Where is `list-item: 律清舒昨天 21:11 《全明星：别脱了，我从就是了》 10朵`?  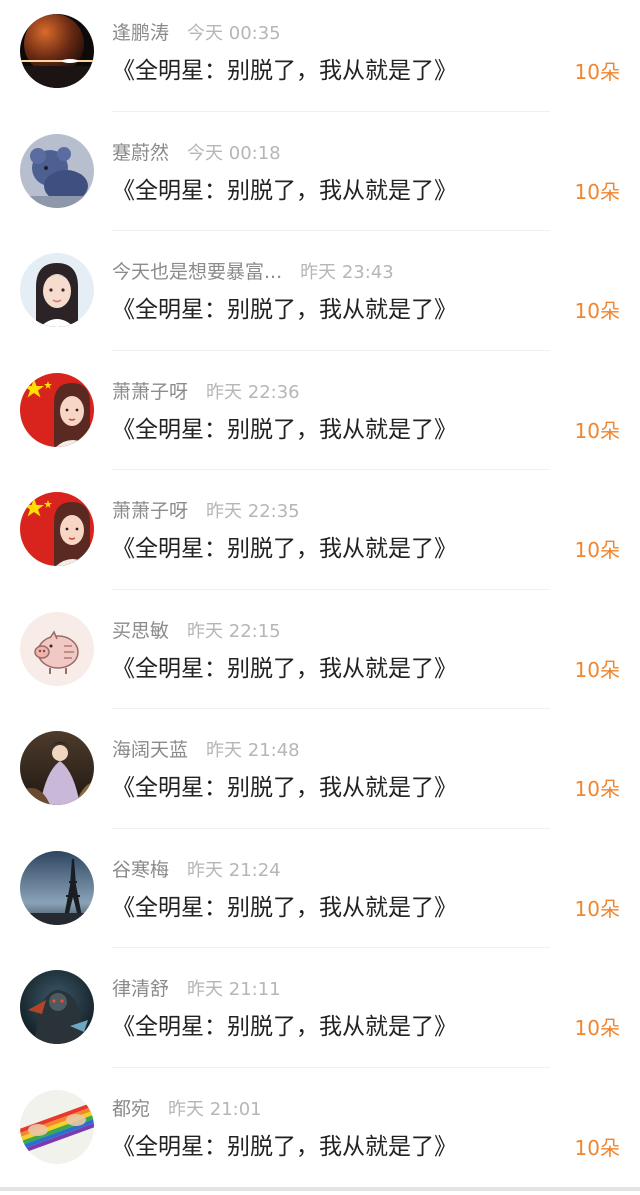
list-item: 律清舒昨天 21:11 《全明星：别脱了，我从就是了》 10朵 is located at coordinates (320, 1016).